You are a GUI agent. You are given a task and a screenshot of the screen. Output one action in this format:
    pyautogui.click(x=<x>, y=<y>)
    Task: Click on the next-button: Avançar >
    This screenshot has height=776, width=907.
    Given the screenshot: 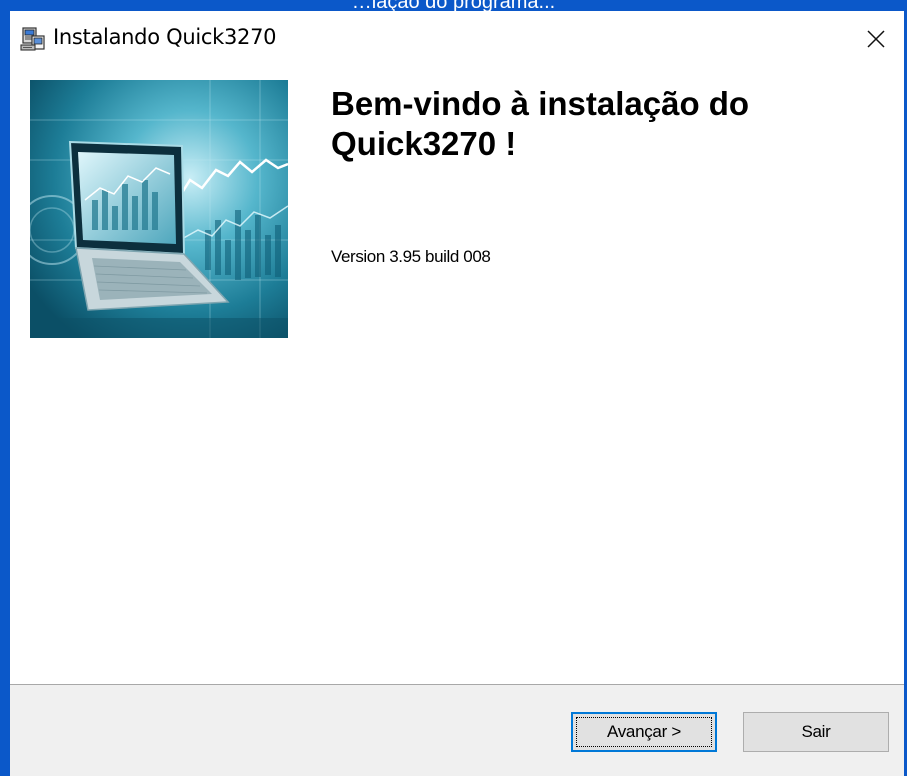 What is the action you would take?
    pyautogui.click(x=644, y=732)
    